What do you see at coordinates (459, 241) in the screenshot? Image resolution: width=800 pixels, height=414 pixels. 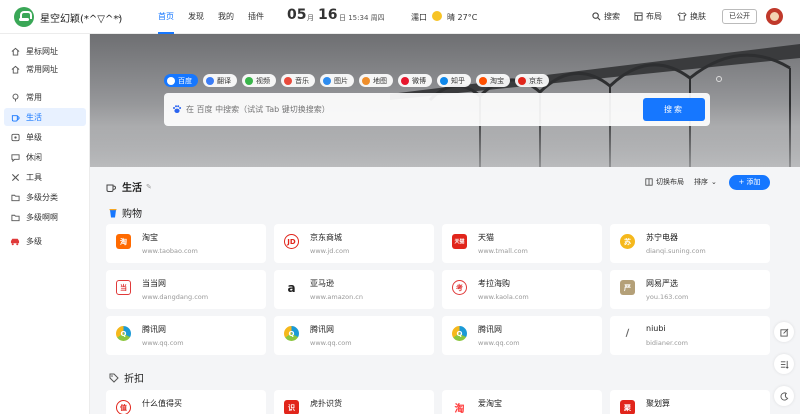 I see `tmall-icon: 天猫` at bounding box center [459, 241].